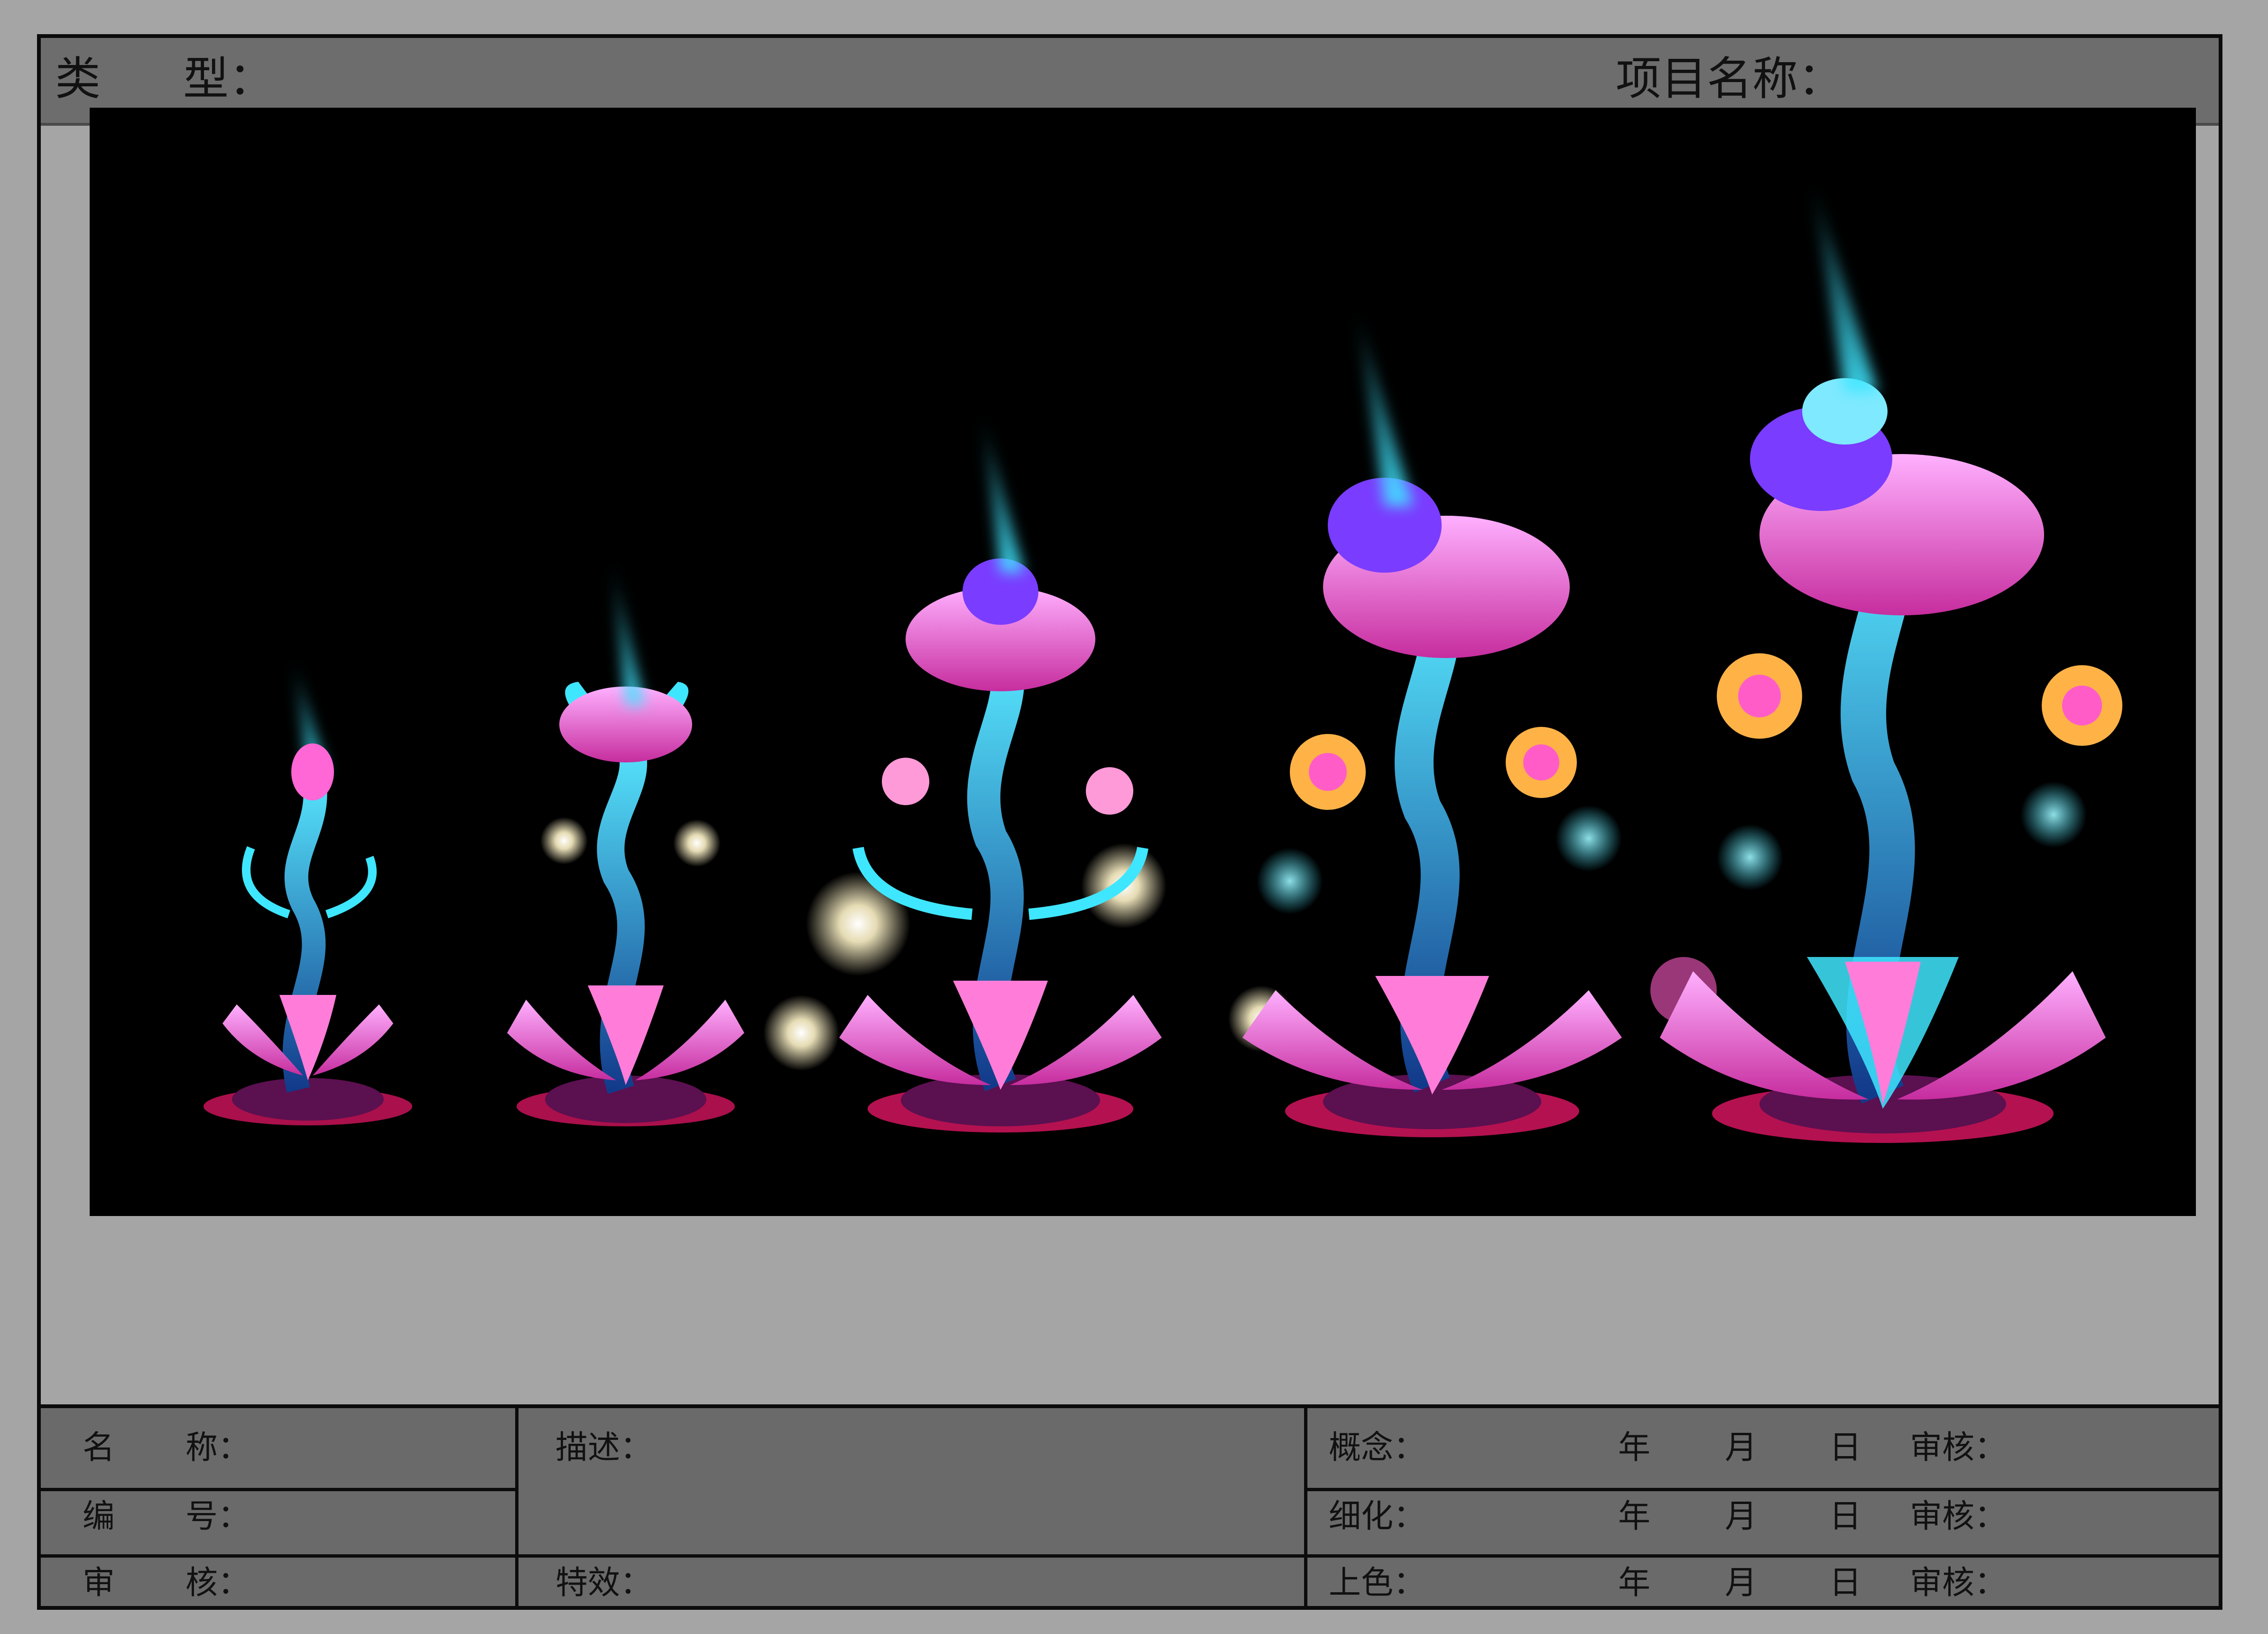 Image resolution: width=2268 pixels, height=1634 pixels. I want to click on review-label-a: 审, so click(99, 1583).